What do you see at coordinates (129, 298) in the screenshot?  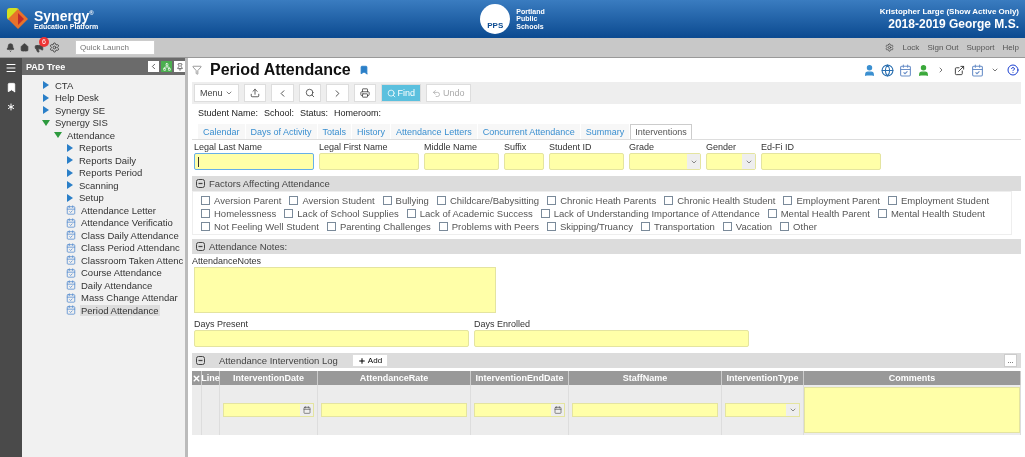 I see `tree-item: Mass Change Attendar` at bounding box center [129, 298].